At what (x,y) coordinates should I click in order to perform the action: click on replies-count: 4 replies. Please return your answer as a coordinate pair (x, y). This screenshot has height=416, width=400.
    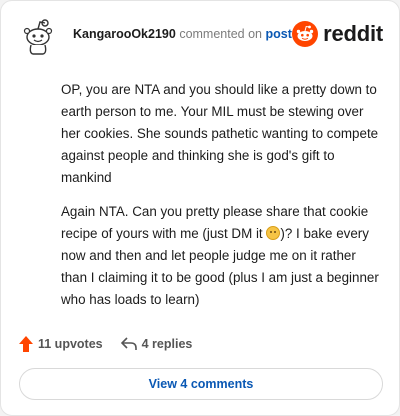
    Looking at the image, I should click on (167, 344).